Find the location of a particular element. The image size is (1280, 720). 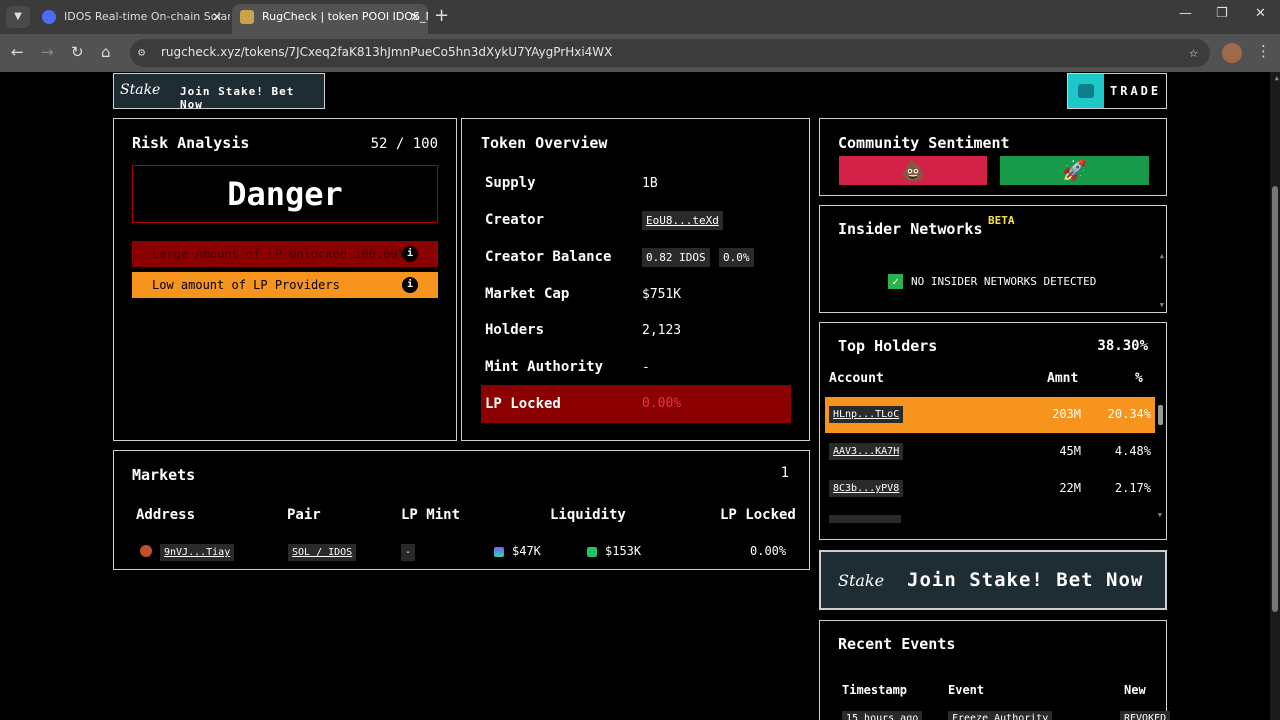

maximize-icon: ❐ is located at coordinates (1222, 13).